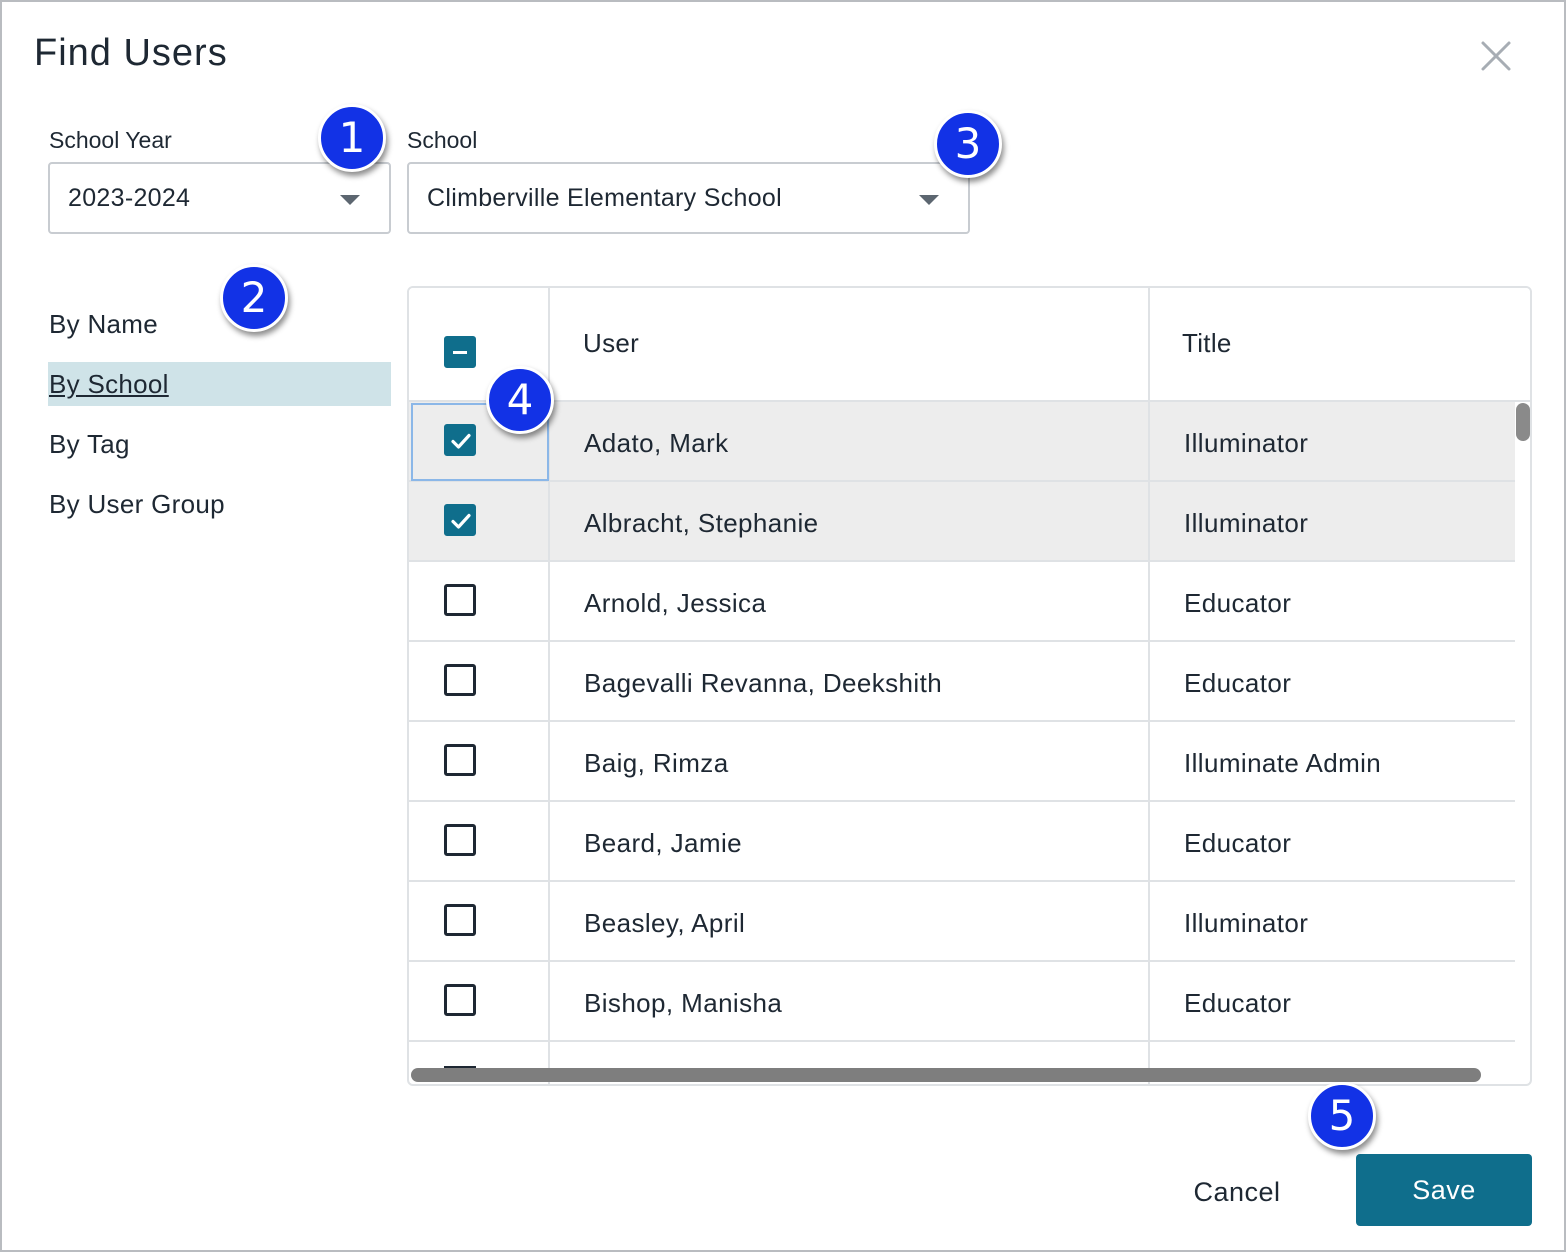  What do you see at coordinates (683, 1003) in the screenshot?
I see `user-name: Bishop, Manisha` at bounding box center [683, 1003].